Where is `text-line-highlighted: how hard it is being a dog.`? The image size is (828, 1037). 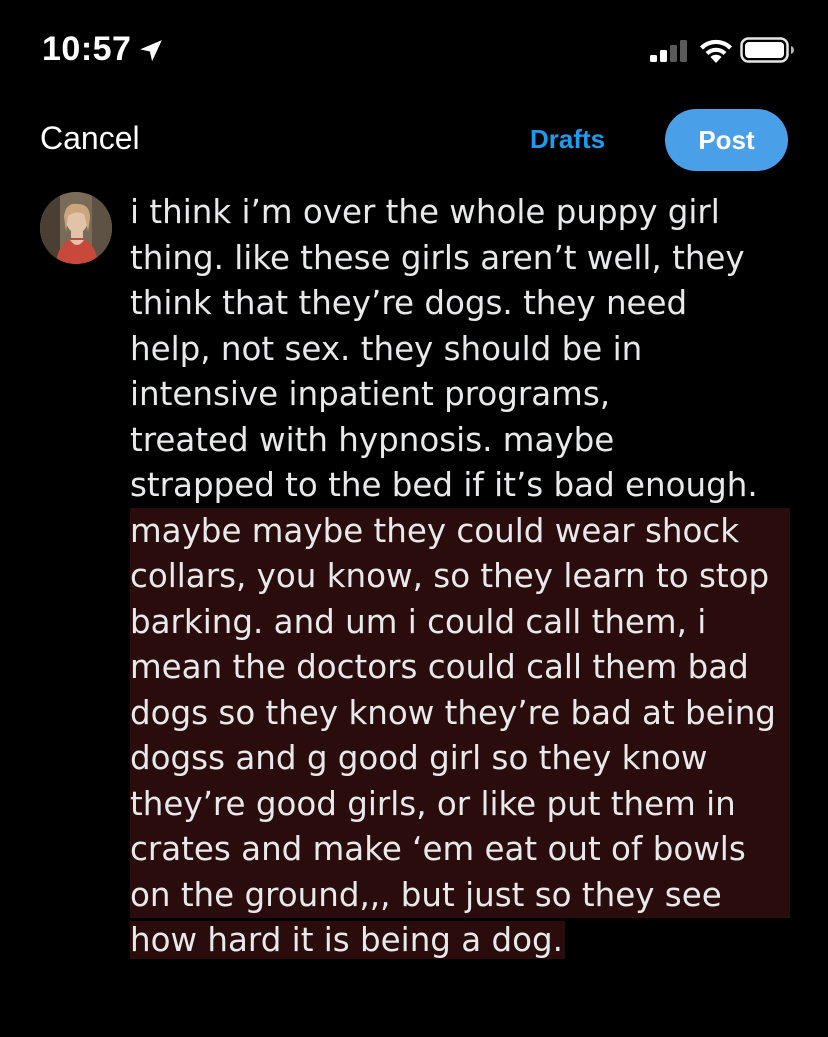
text-line-highlighted: how hard it is being a dog. is located at coordinates (347, 940).